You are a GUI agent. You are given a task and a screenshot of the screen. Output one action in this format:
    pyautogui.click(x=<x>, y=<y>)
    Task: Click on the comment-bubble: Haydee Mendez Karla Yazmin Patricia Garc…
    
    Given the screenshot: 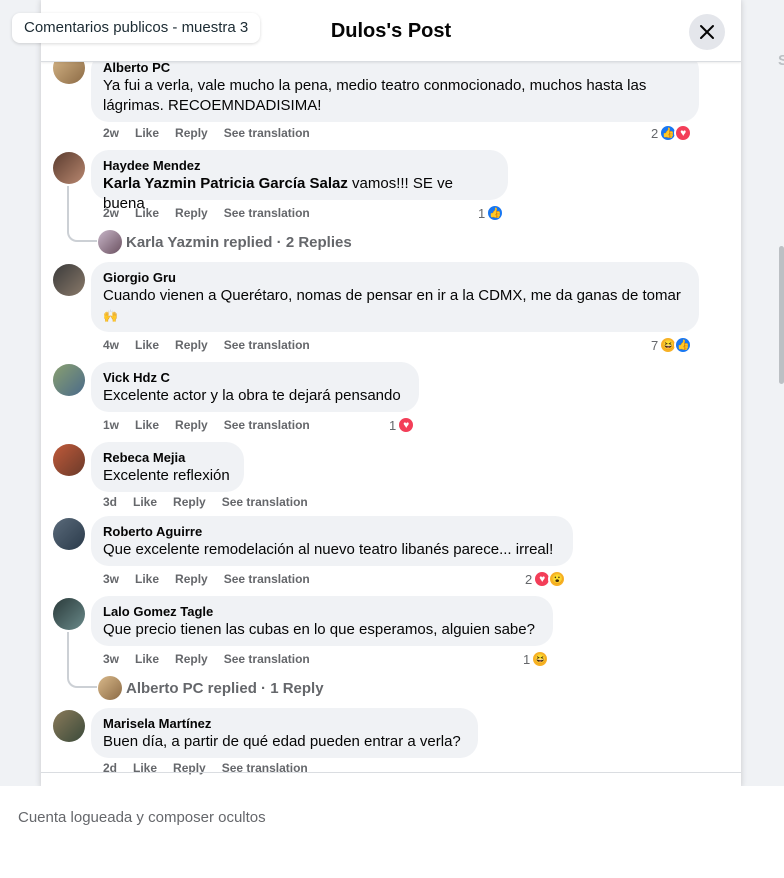 What is the action you would take?
    pyautogui.click(x=299, y=181)
    